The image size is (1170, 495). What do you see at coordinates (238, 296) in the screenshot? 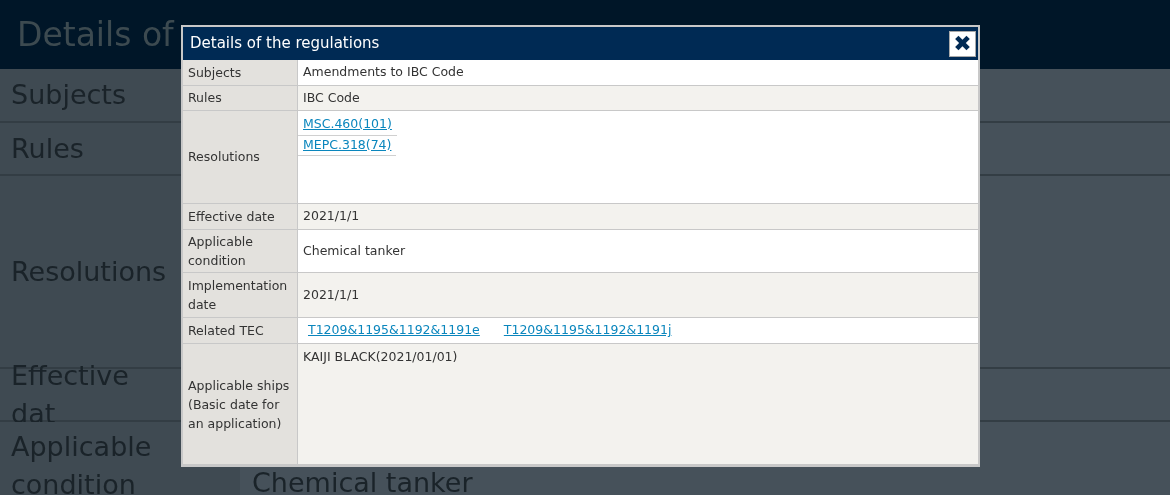
I see `field-label: Implementation date` at bounding box center [238, 296].